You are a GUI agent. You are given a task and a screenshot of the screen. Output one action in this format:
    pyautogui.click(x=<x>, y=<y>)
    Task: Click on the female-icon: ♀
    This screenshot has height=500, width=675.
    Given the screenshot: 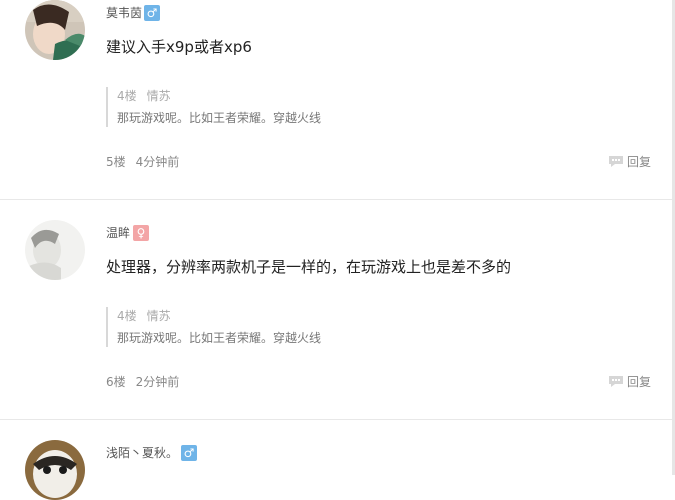 What is the action you would take?
    pyautogui.click(x=141, y=233)
    